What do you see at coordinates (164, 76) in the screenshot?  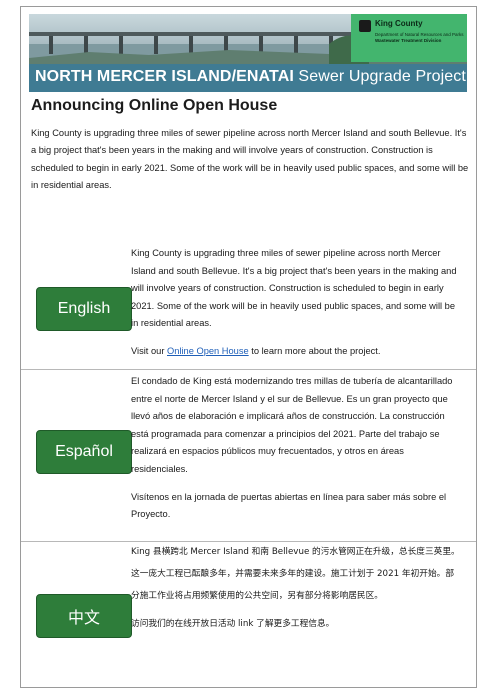 I see `project-title-bold: NORTH MERCER ISLAND/ENATAI` at bounding box center [164, 76].